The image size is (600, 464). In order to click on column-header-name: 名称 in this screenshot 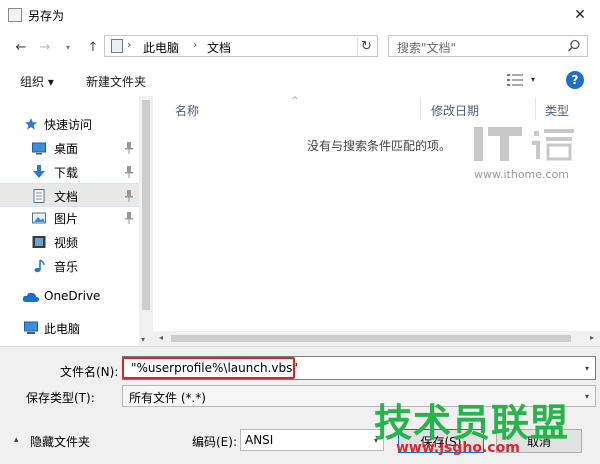, I will do `click(187, 115)`.